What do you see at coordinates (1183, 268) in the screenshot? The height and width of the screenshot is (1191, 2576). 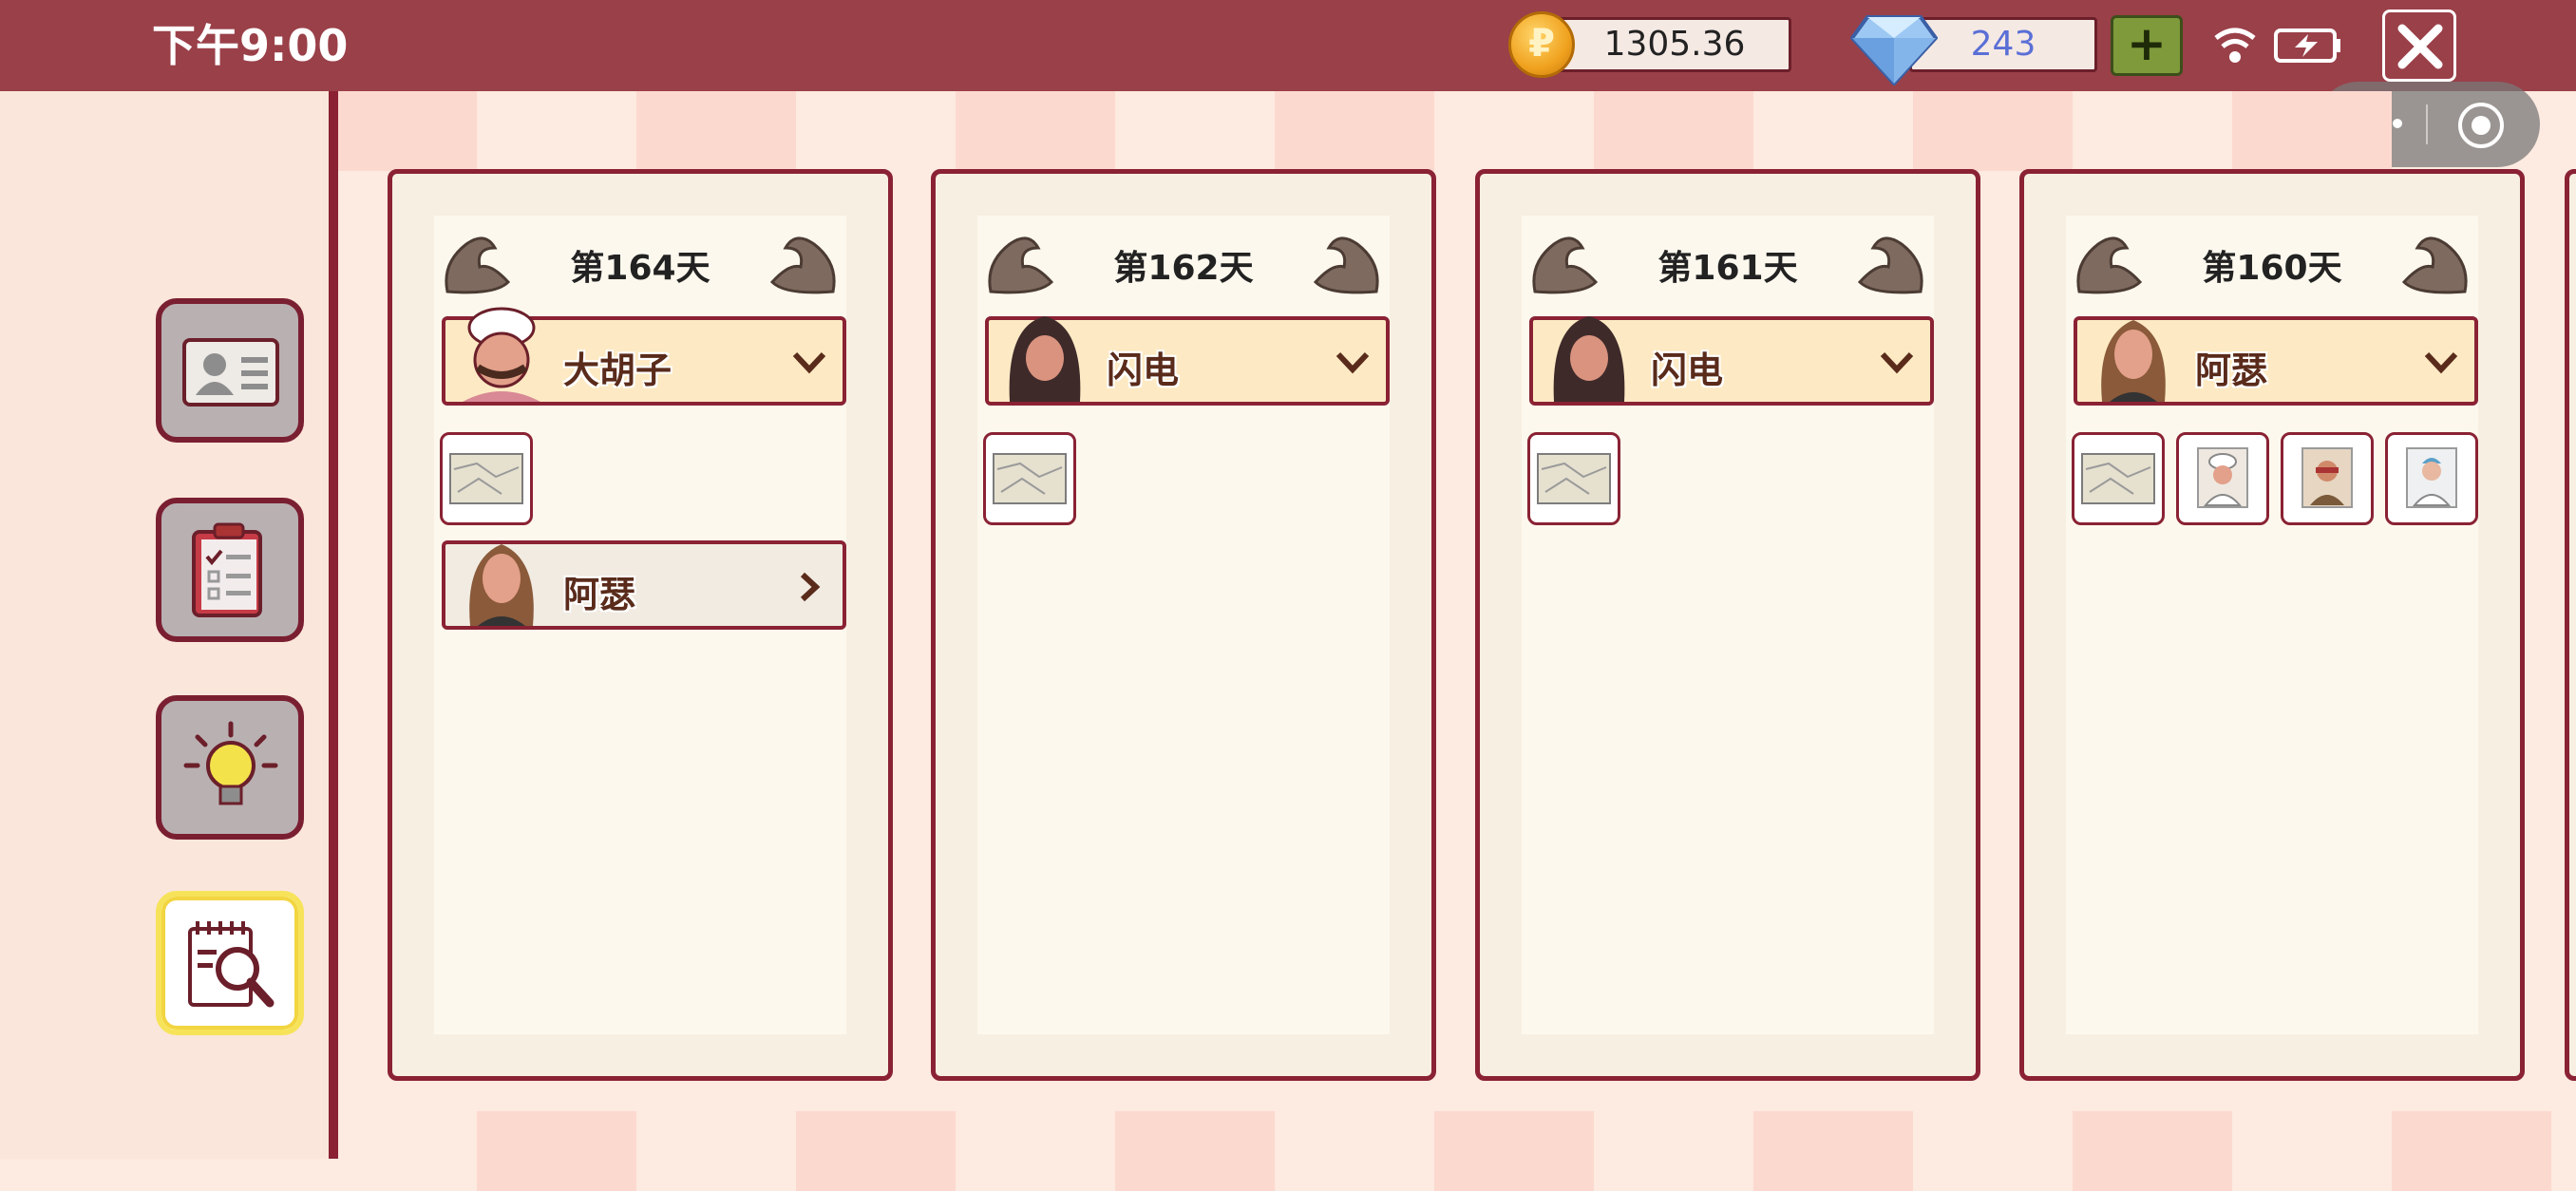 I see `day-title: 第162天` at bounding box center [1183, 268].